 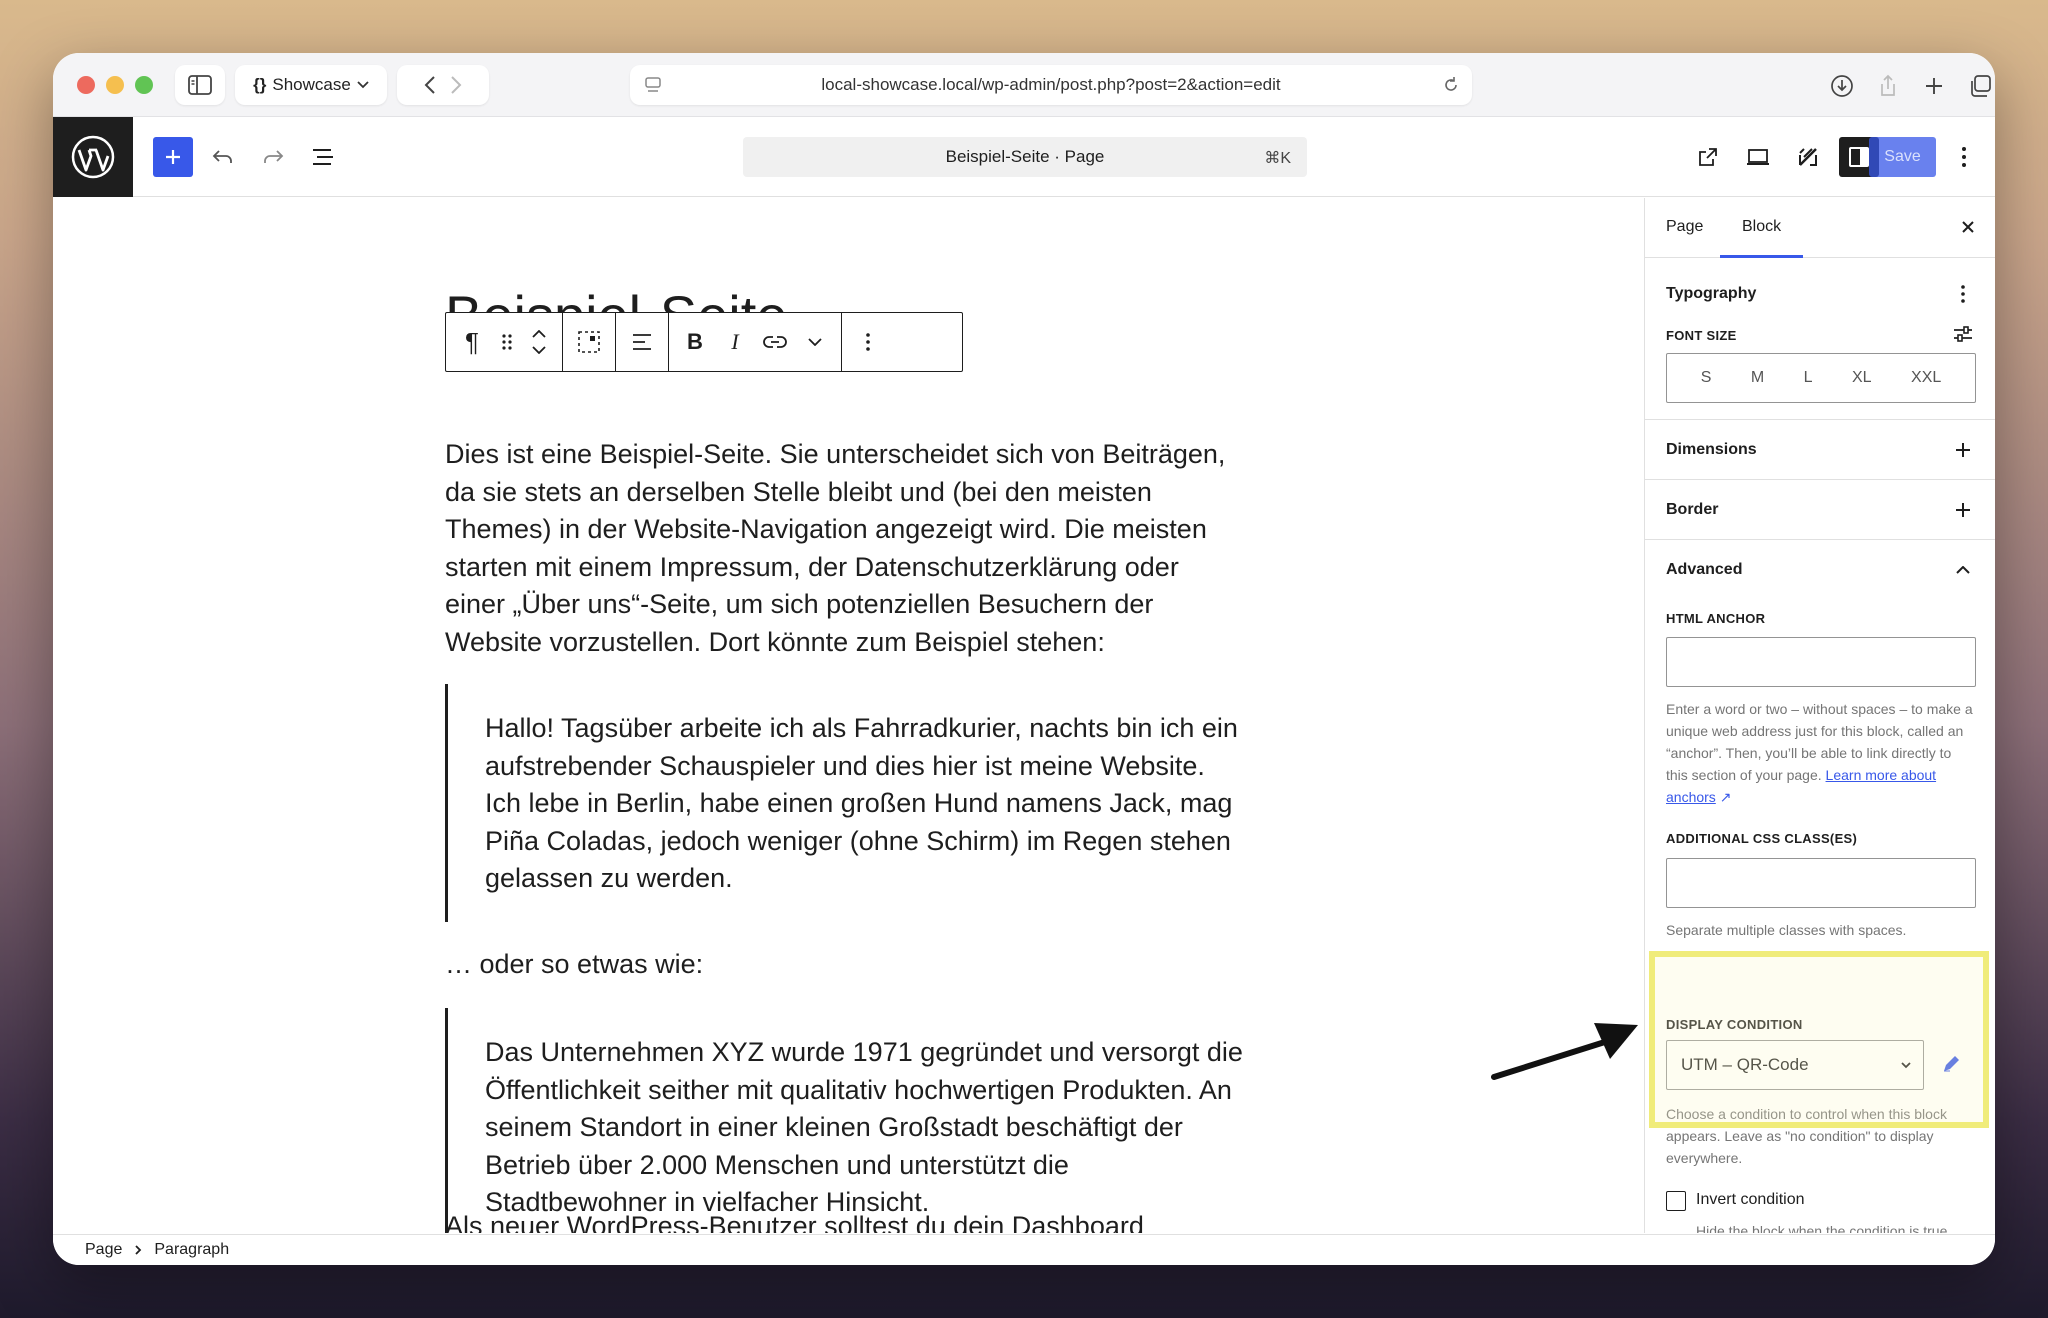 What do you see at coordinates (260, 84) in the screenshot?
I see `braces-icon: {}` at bounding box center [260, 84].